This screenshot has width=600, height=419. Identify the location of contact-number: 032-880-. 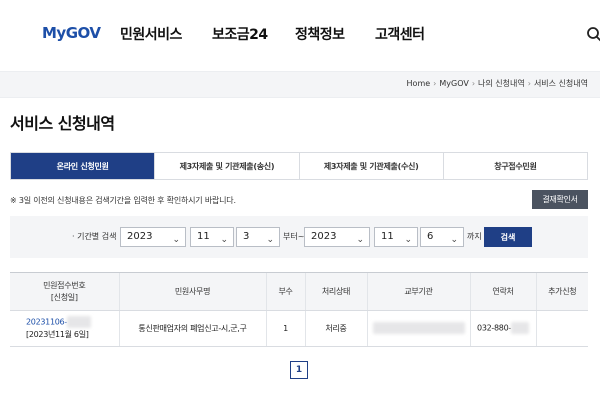
(494, 328).